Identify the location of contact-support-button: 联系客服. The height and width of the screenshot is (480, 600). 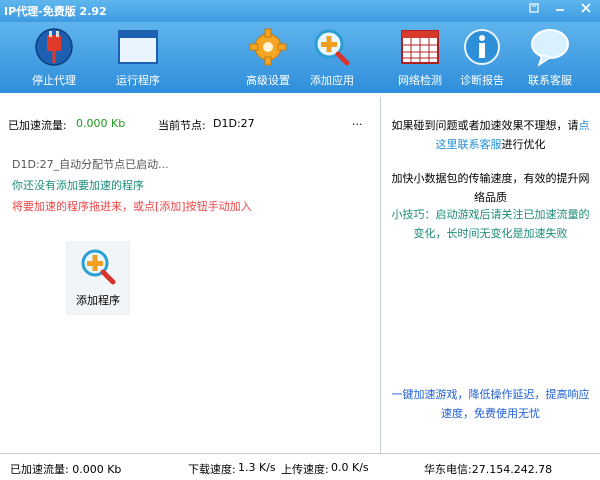
(550, 58).